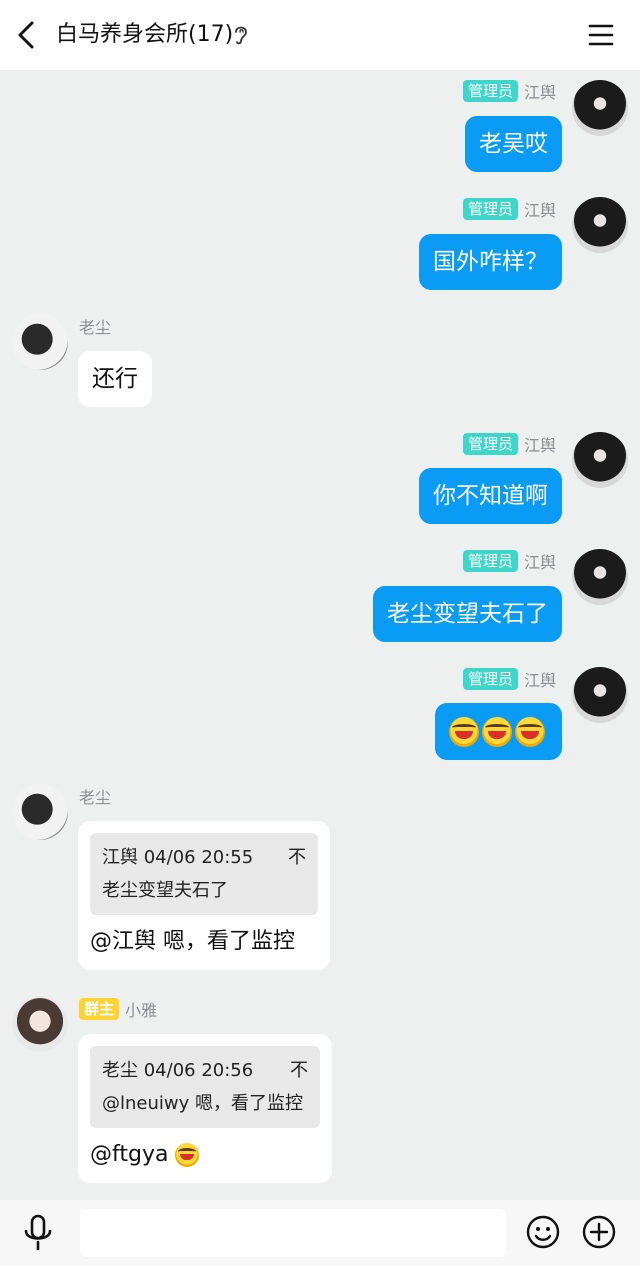  I want to click on message-bubble: 还行, so click(115, 379).